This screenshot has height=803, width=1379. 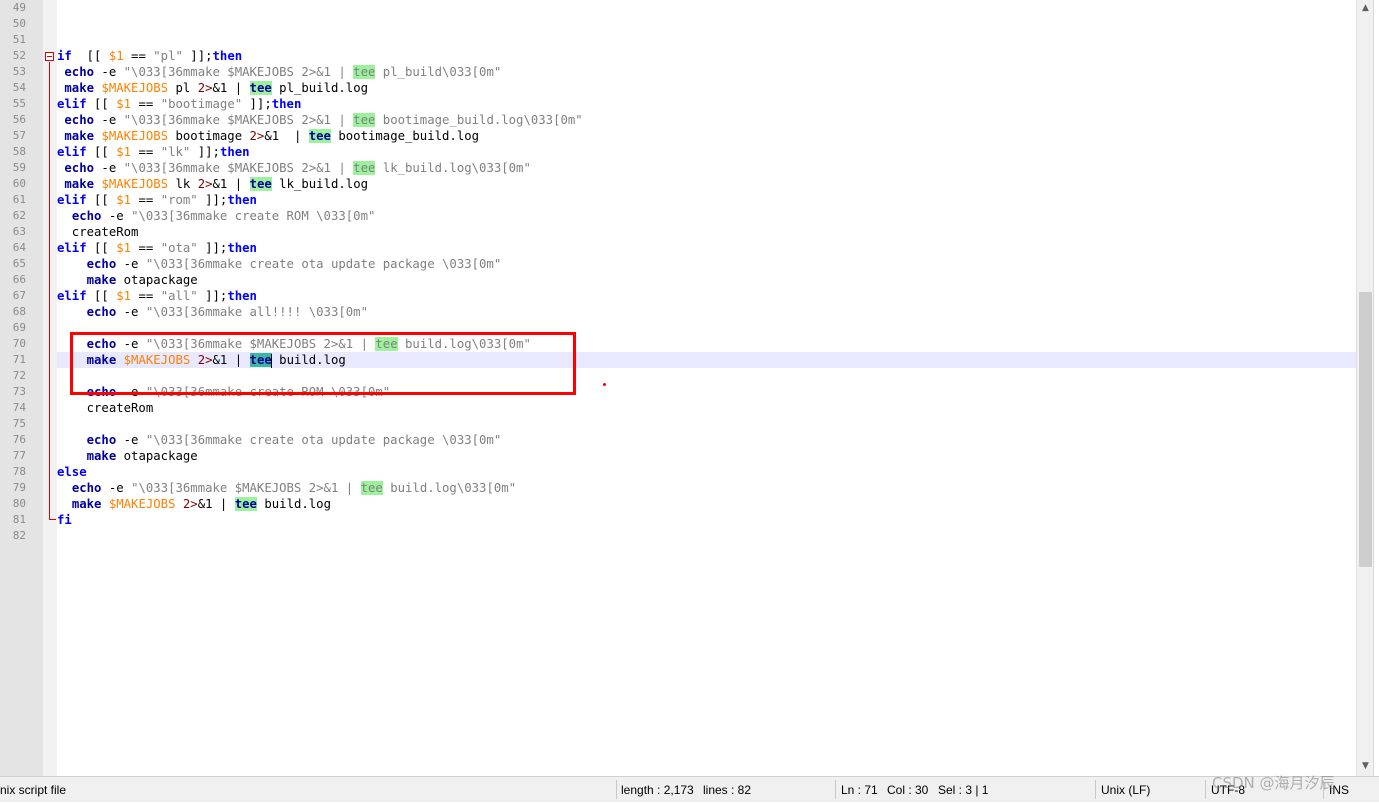 I want to click on line-number: 53, so click(x=19, y=71).